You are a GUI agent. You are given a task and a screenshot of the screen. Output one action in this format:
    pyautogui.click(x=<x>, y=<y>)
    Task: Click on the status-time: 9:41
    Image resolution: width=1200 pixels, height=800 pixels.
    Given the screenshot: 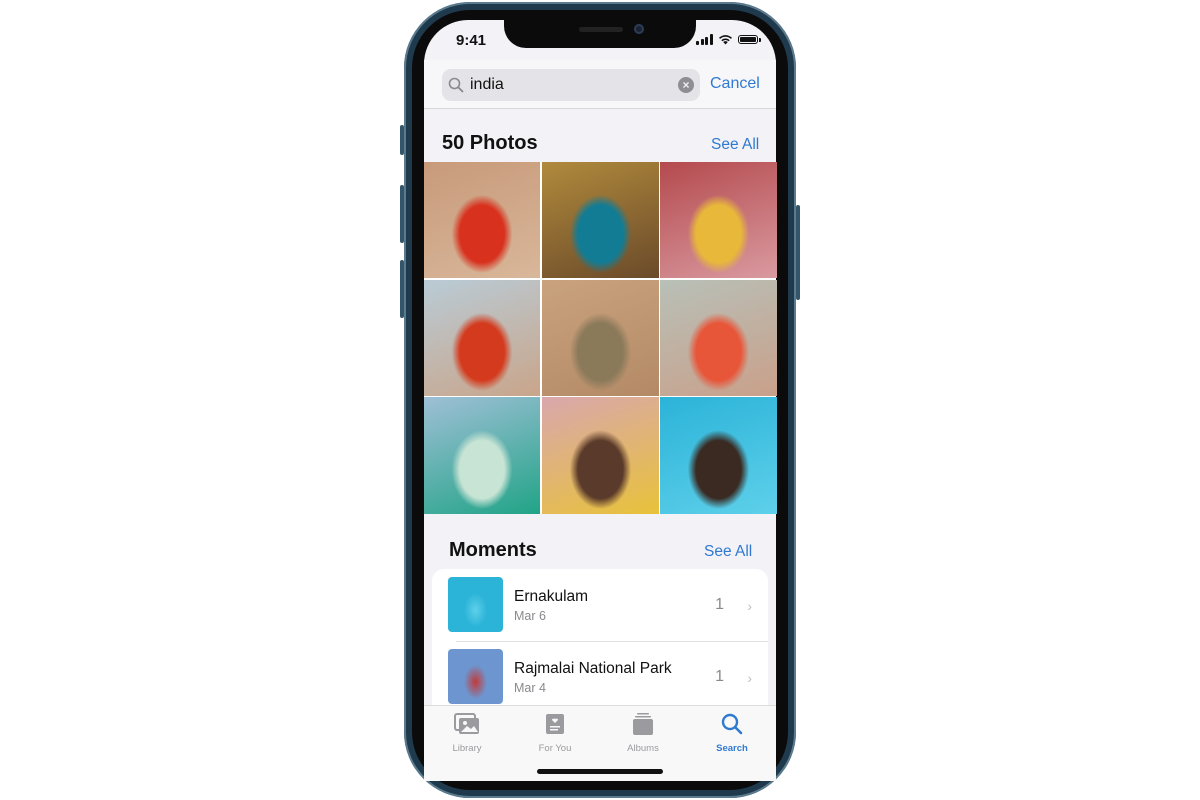 What is the action you would take?
    pyautogui.click(x=471, y=40)
    